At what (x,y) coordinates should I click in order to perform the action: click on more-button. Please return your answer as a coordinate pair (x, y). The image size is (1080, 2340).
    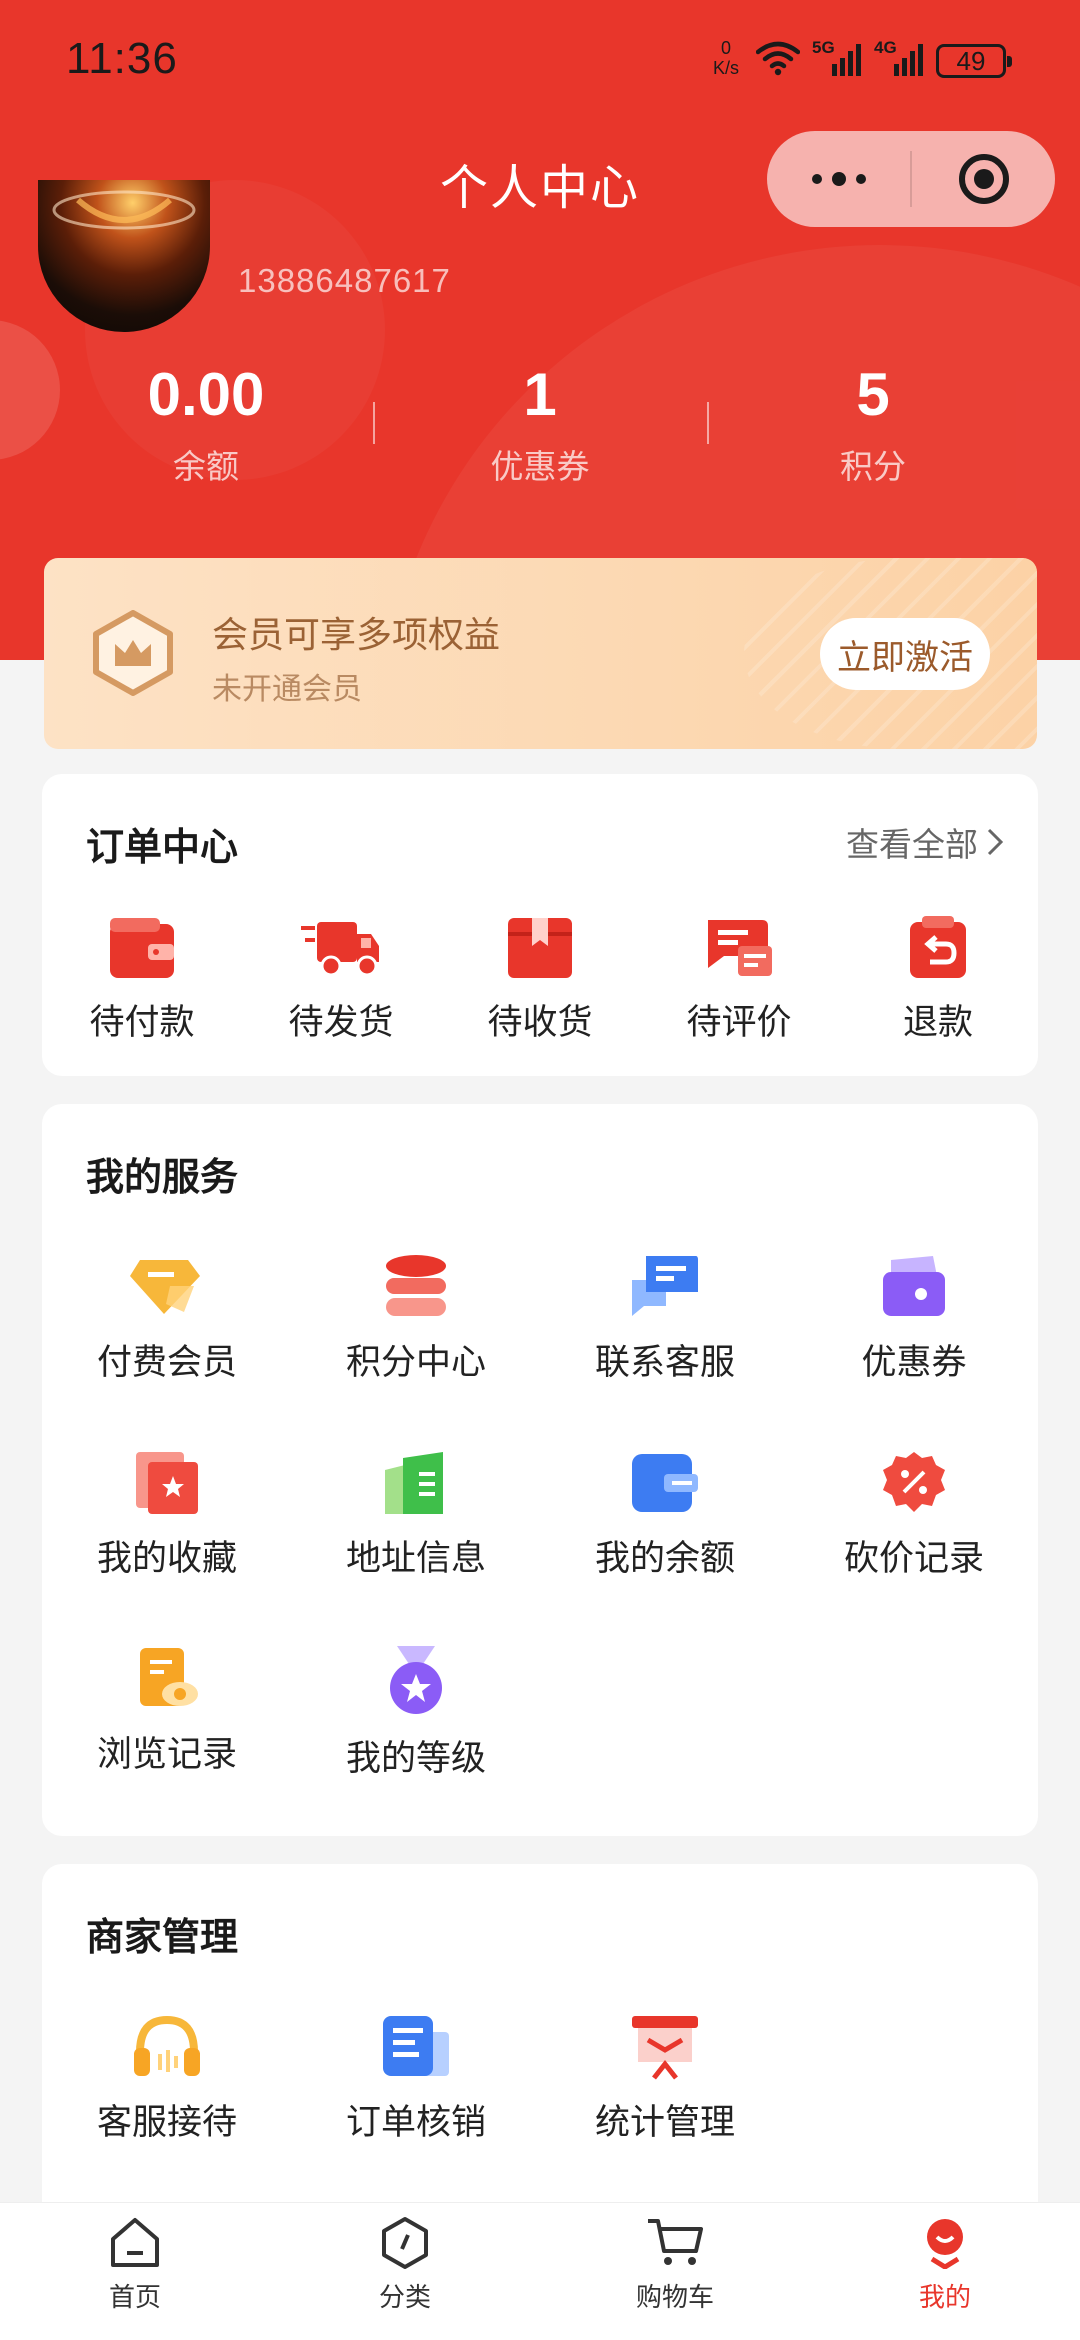
    Looking at the image, I should click on (838, 179).